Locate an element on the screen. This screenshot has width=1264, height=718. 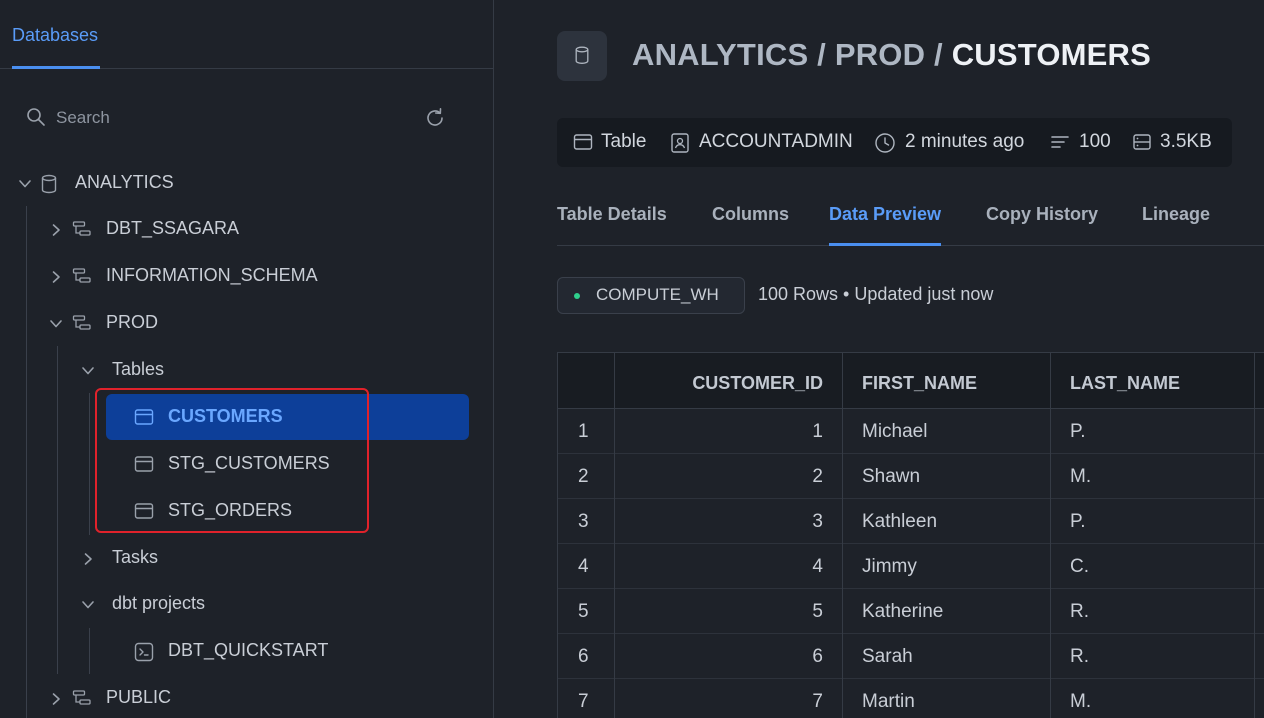
search-input is located at coordinates (226, 118).